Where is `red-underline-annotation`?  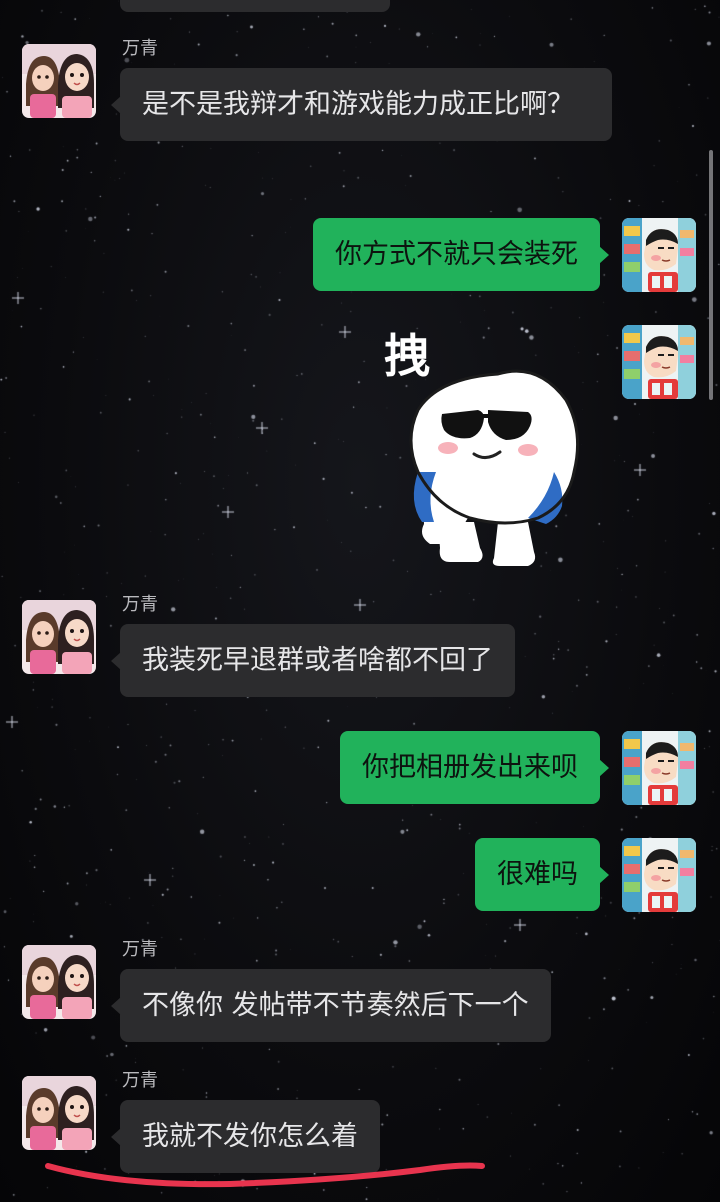
red-underline-annotation is located at coordinates (265, 1175).